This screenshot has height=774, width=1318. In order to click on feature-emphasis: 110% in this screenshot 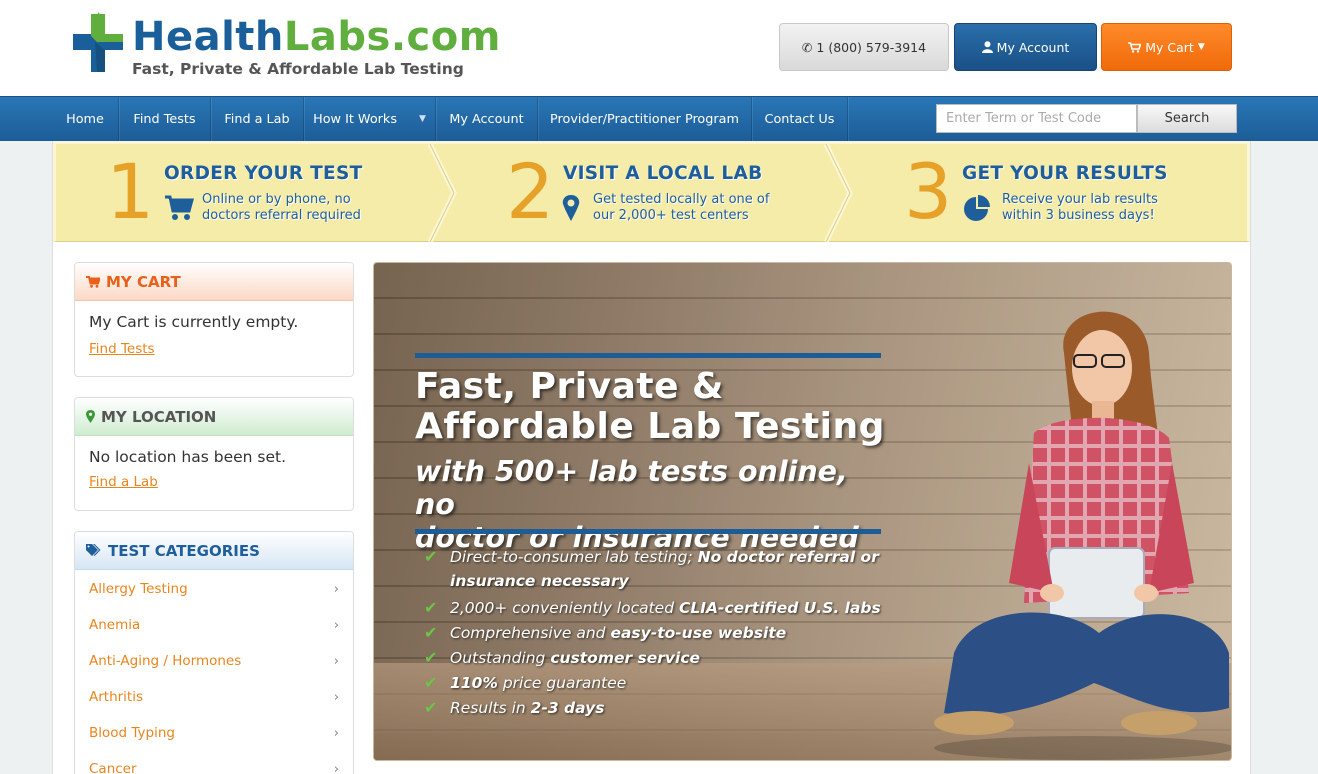, I will do `click(474, 683)`.